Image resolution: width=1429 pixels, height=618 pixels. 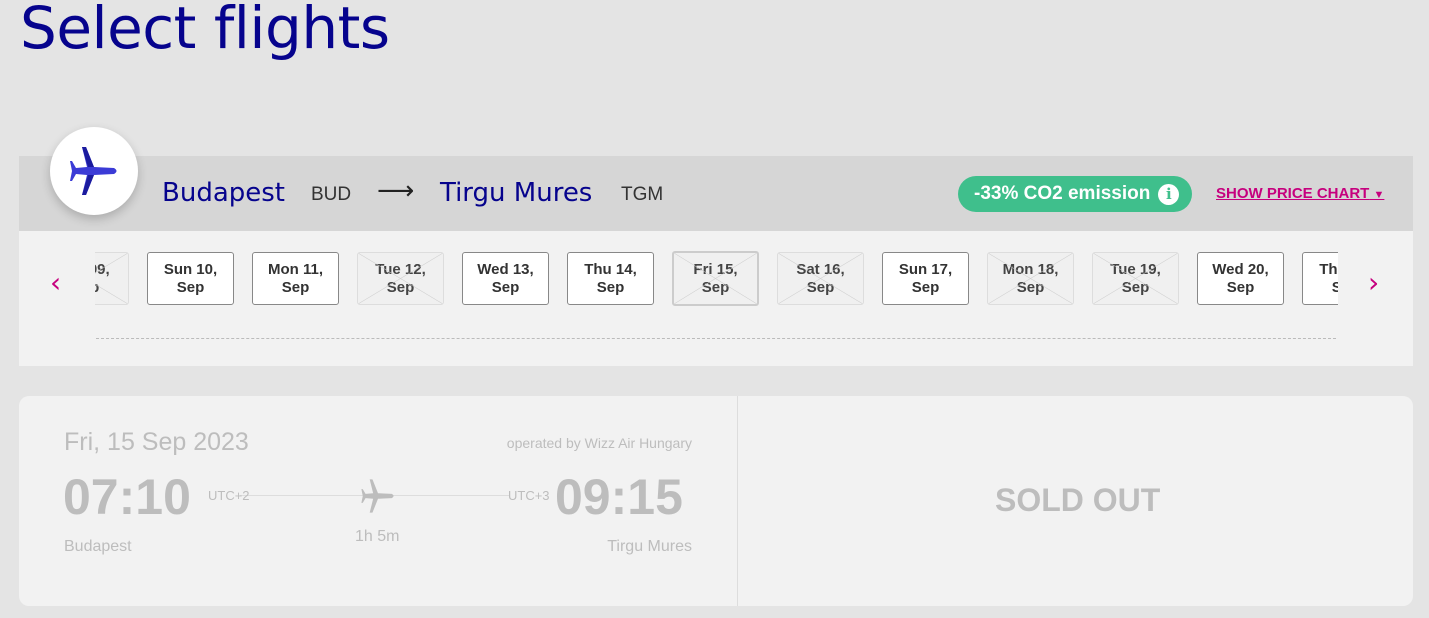 What do you see at coordinates (1135, 269) in the screenshot?
I see `date-day: Tue 19,` at bounding box center [1135, 269].